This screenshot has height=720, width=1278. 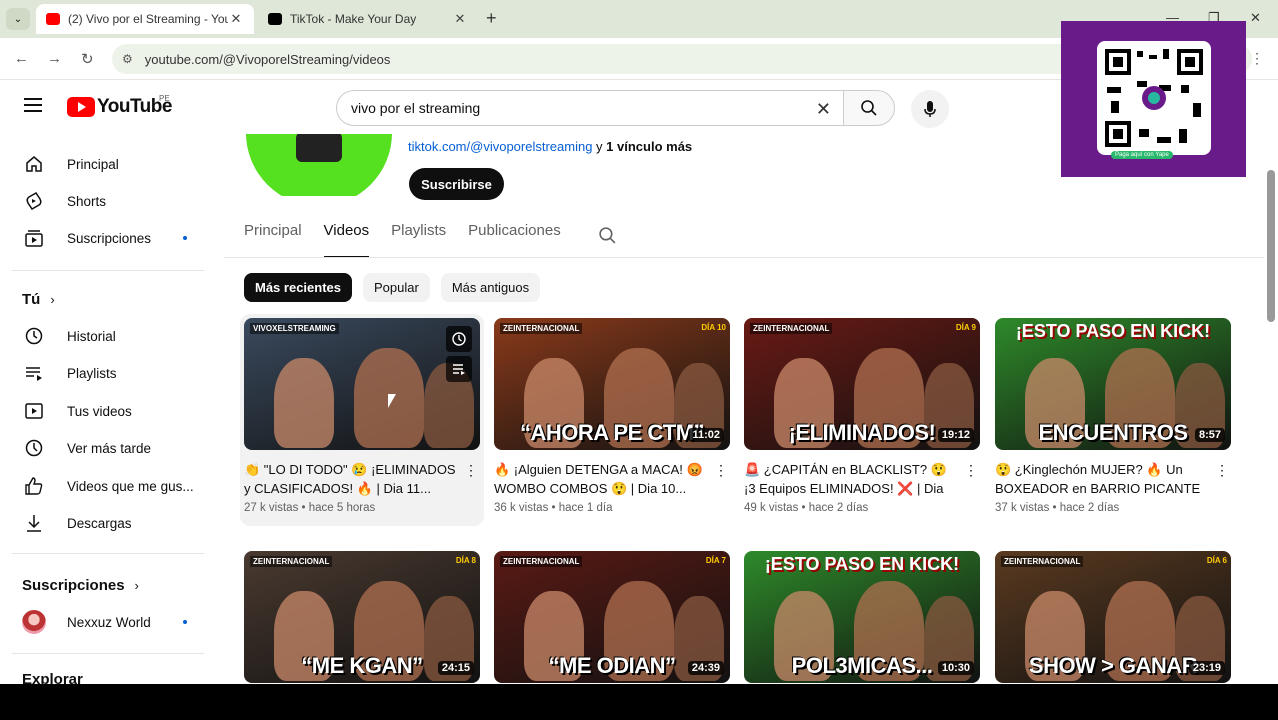 What do you see at coordinates (1113, 384) in the screenshot?
I see `video-thumbnail: ¡ESTO PASO EN KICK! ENCUENTROS 8:57` at bounding box center [1113, 384].